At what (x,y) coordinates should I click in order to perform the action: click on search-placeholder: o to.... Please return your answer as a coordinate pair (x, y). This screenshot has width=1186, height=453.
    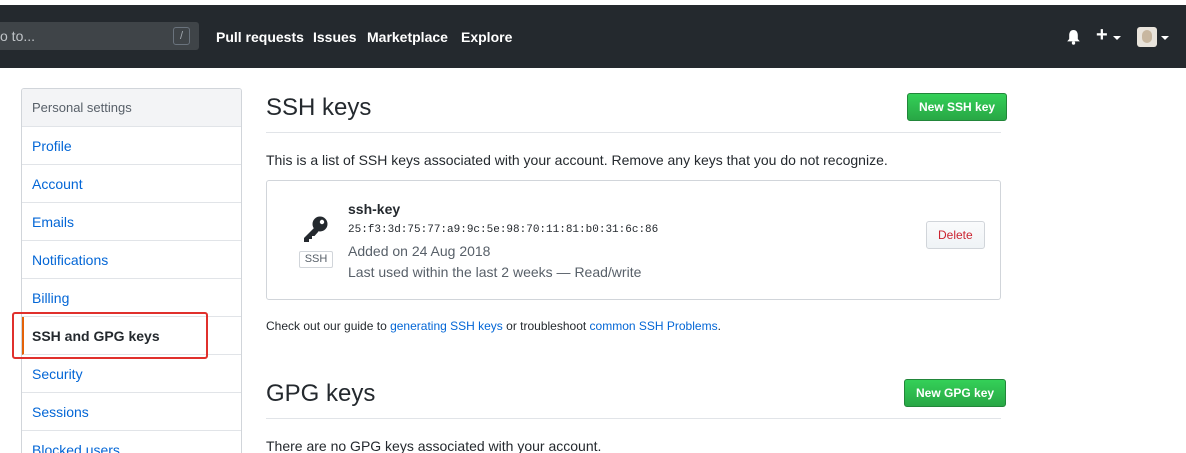
    Looking at the image, I should click on (18, 36).